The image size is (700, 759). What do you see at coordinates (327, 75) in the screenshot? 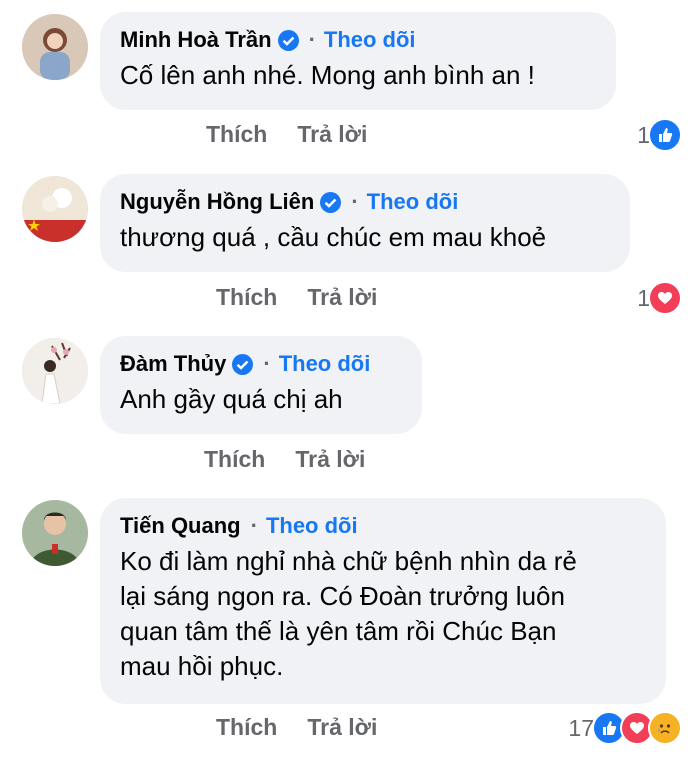
I see `comment-text: Cố lên anh nhé. Mong anh bình an !` at bounding box center [327, 75].